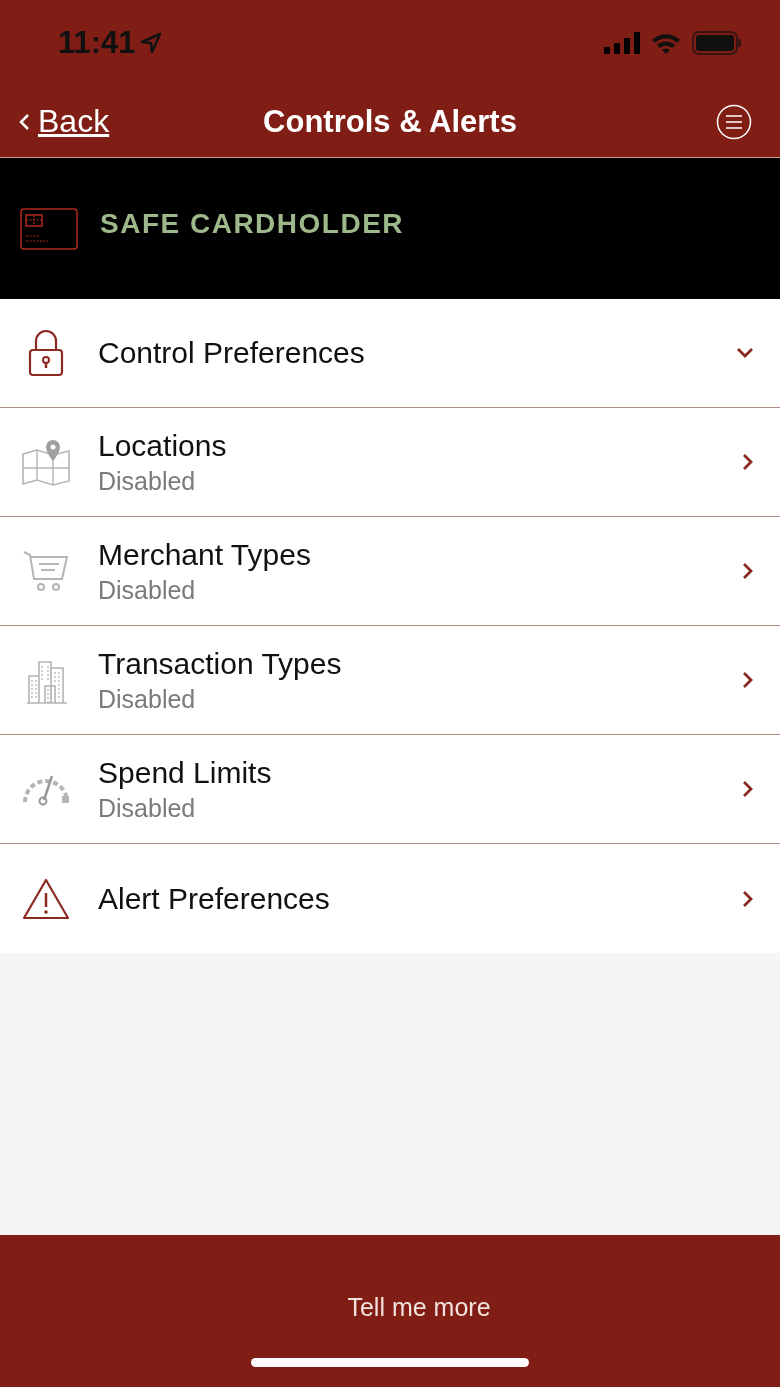 Image resolution: width=780 pixels, height=1387 pixels. I want to click on back-button: Back, so click(64, 121).